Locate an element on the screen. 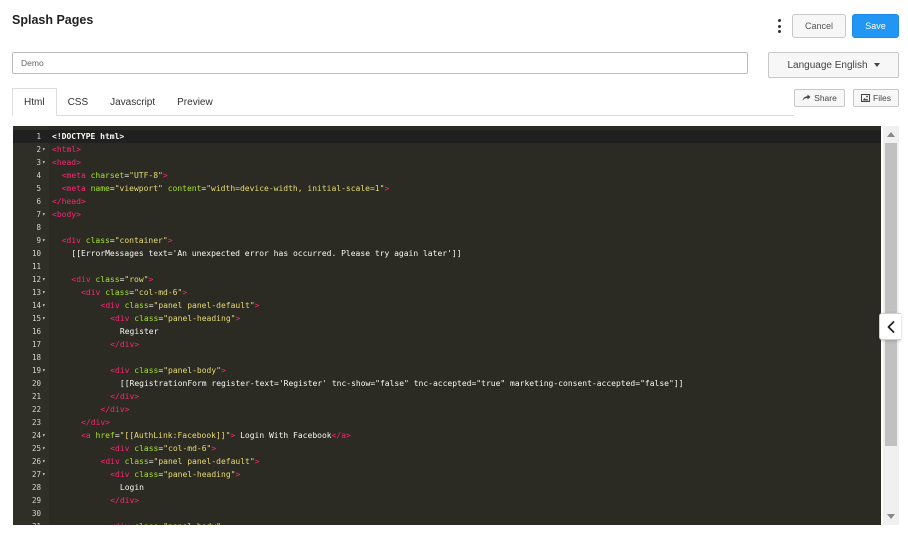  cancel-button: Cancel is located at coordinates (819, 26).